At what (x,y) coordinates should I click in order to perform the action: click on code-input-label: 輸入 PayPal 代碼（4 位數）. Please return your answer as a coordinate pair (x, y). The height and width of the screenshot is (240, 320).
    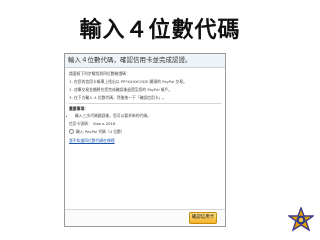
    Looking at the image, I should click on (100, 131).